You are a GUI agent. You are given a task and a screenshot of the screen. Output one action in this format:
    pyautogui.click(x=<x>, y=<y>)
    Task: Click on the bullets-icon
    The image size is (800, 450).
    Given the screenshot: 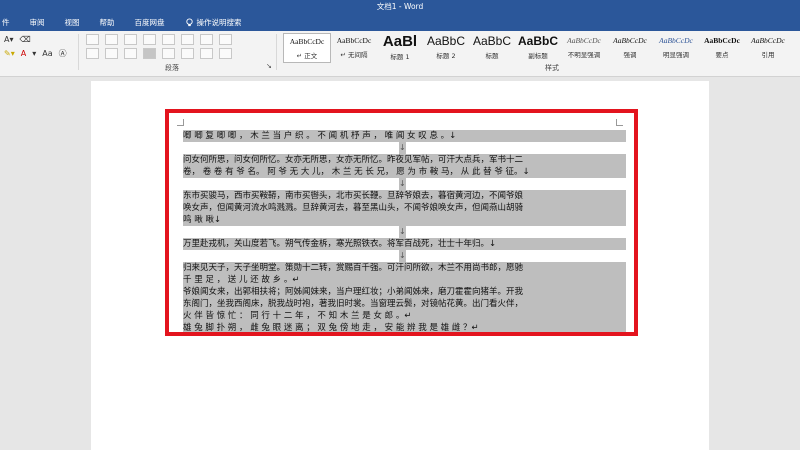 What is the action you would take?
    pyautogui.click(x=92, y=39)
    